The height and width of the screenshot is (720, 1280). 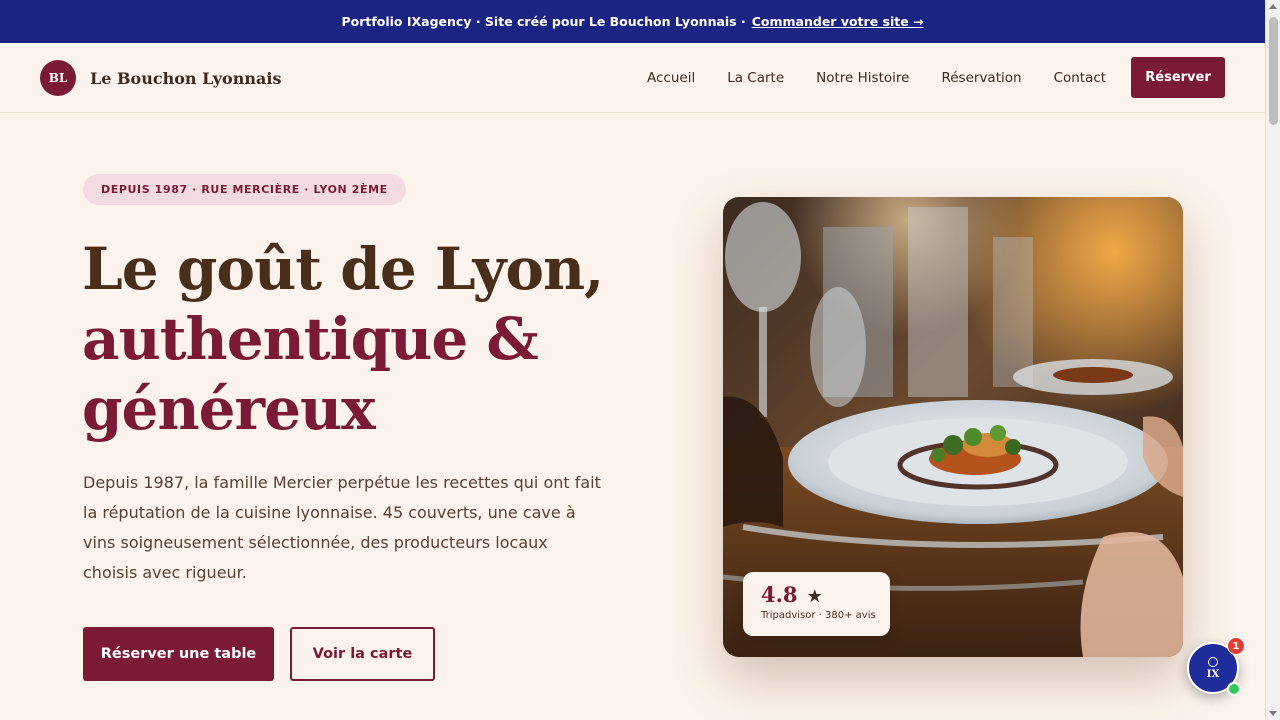 I want to click on scroll-up-icon, so click(x=1273, y=6).